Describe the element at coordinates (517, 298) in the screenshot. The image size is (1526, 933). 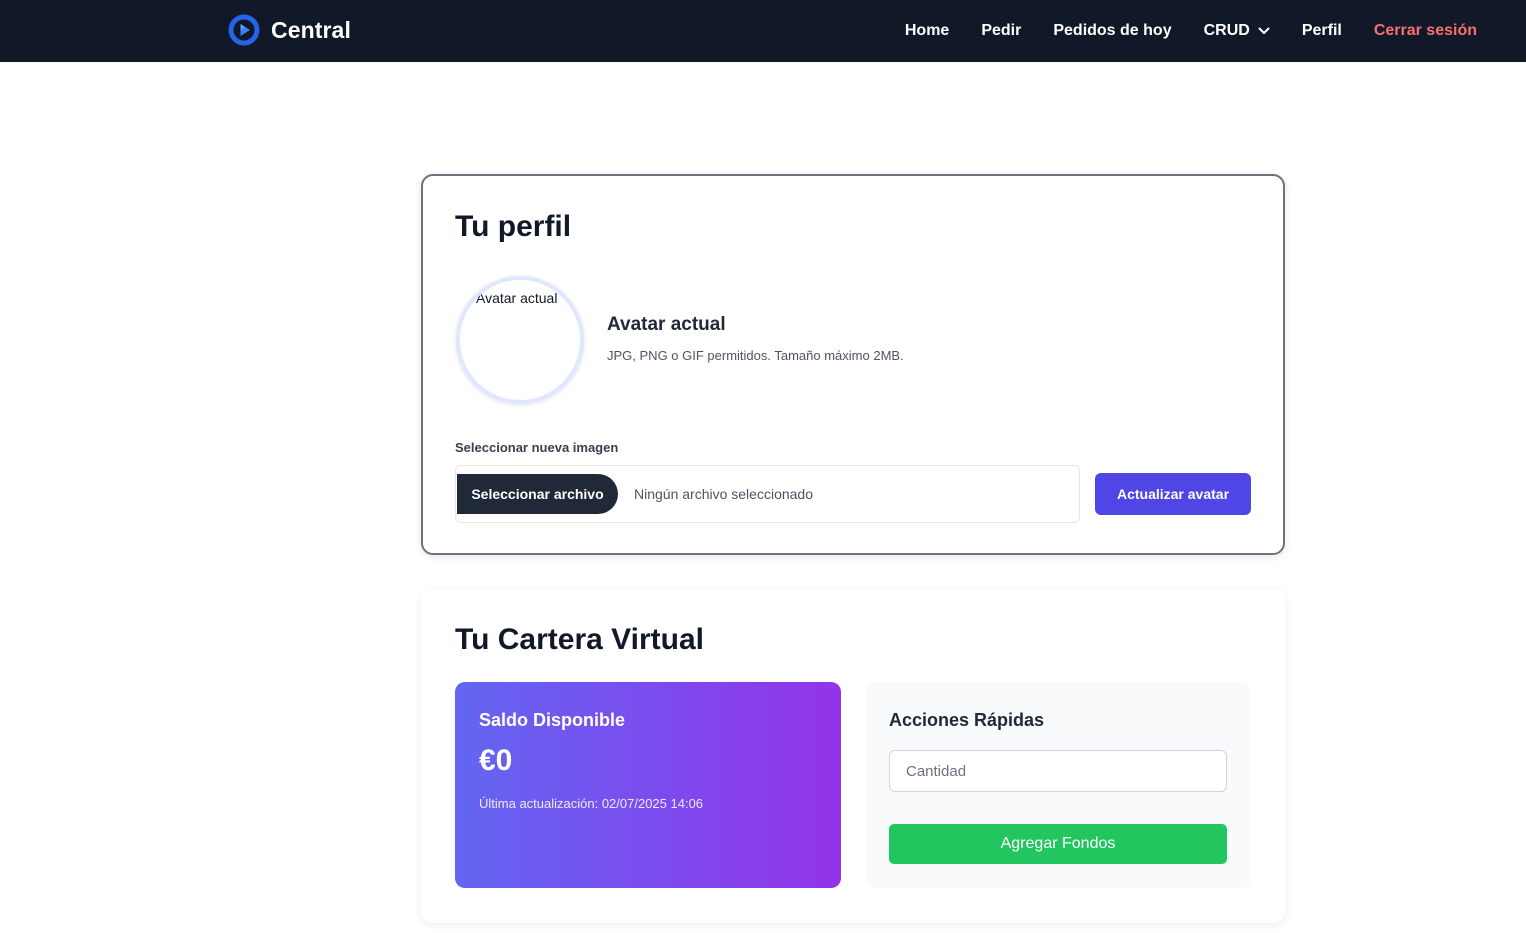
I see `avatar-alt-text: Avatar actual` at that location.